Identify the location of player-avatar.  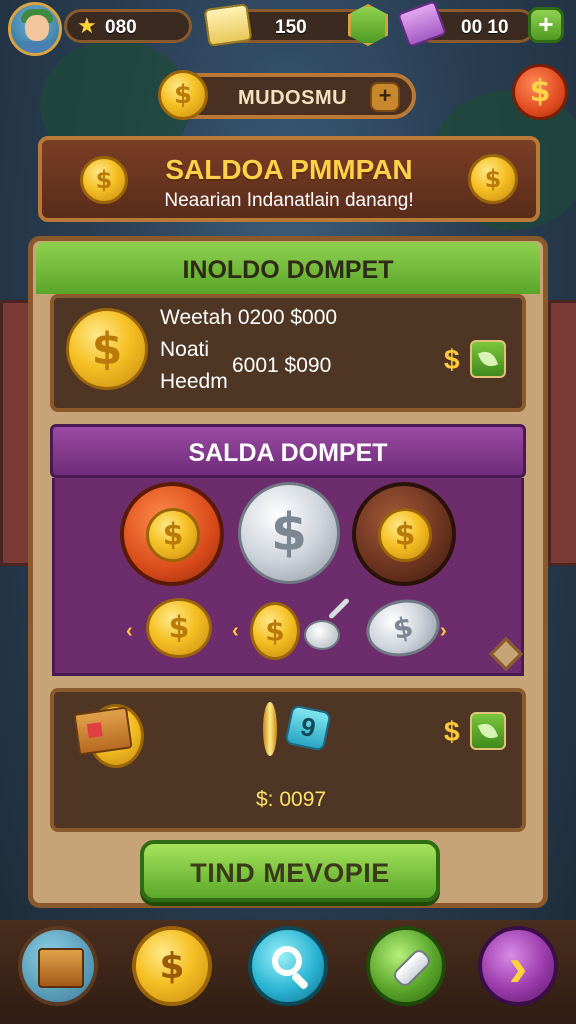
(35, 29).